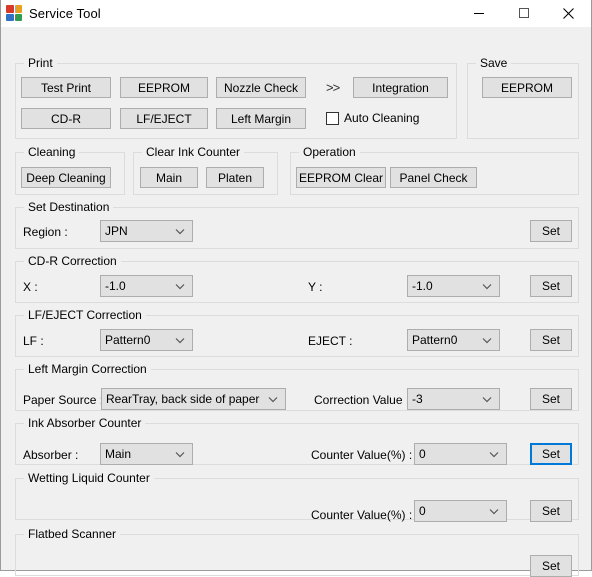 This screenshot has height=577, width=592. I want to click on cdr-x-select: -1.0, so click(146, 286).